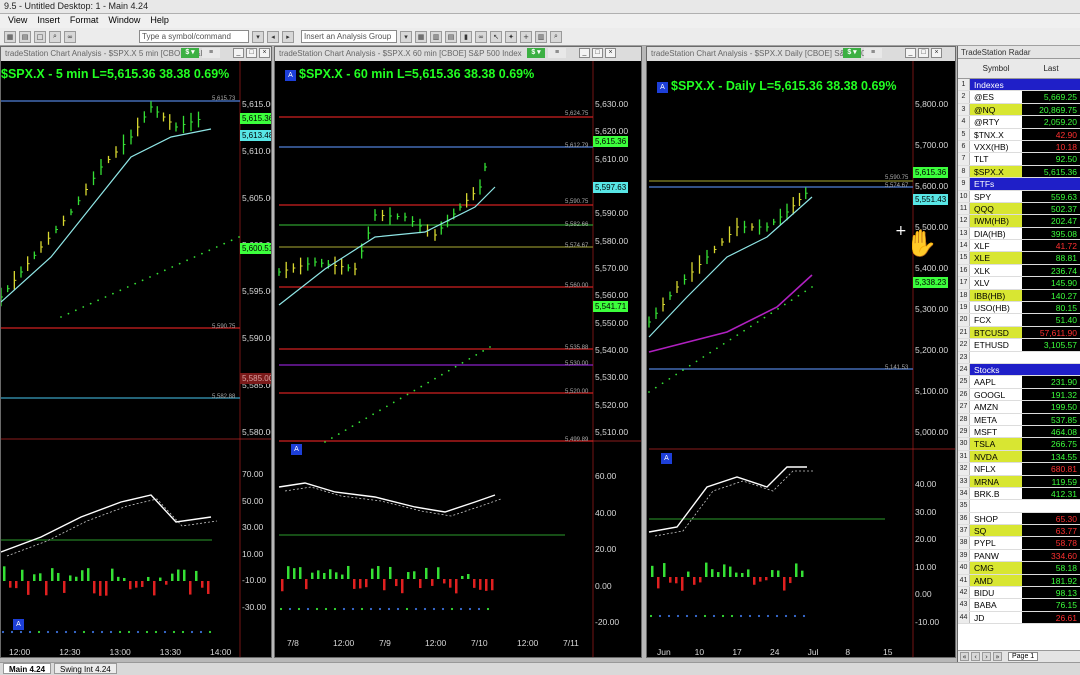  What do you see at coordinates (1019, 531) in the screenshot?
I see `radar-row: 37 SQ 63.77` at bounding box center [1019, 531].